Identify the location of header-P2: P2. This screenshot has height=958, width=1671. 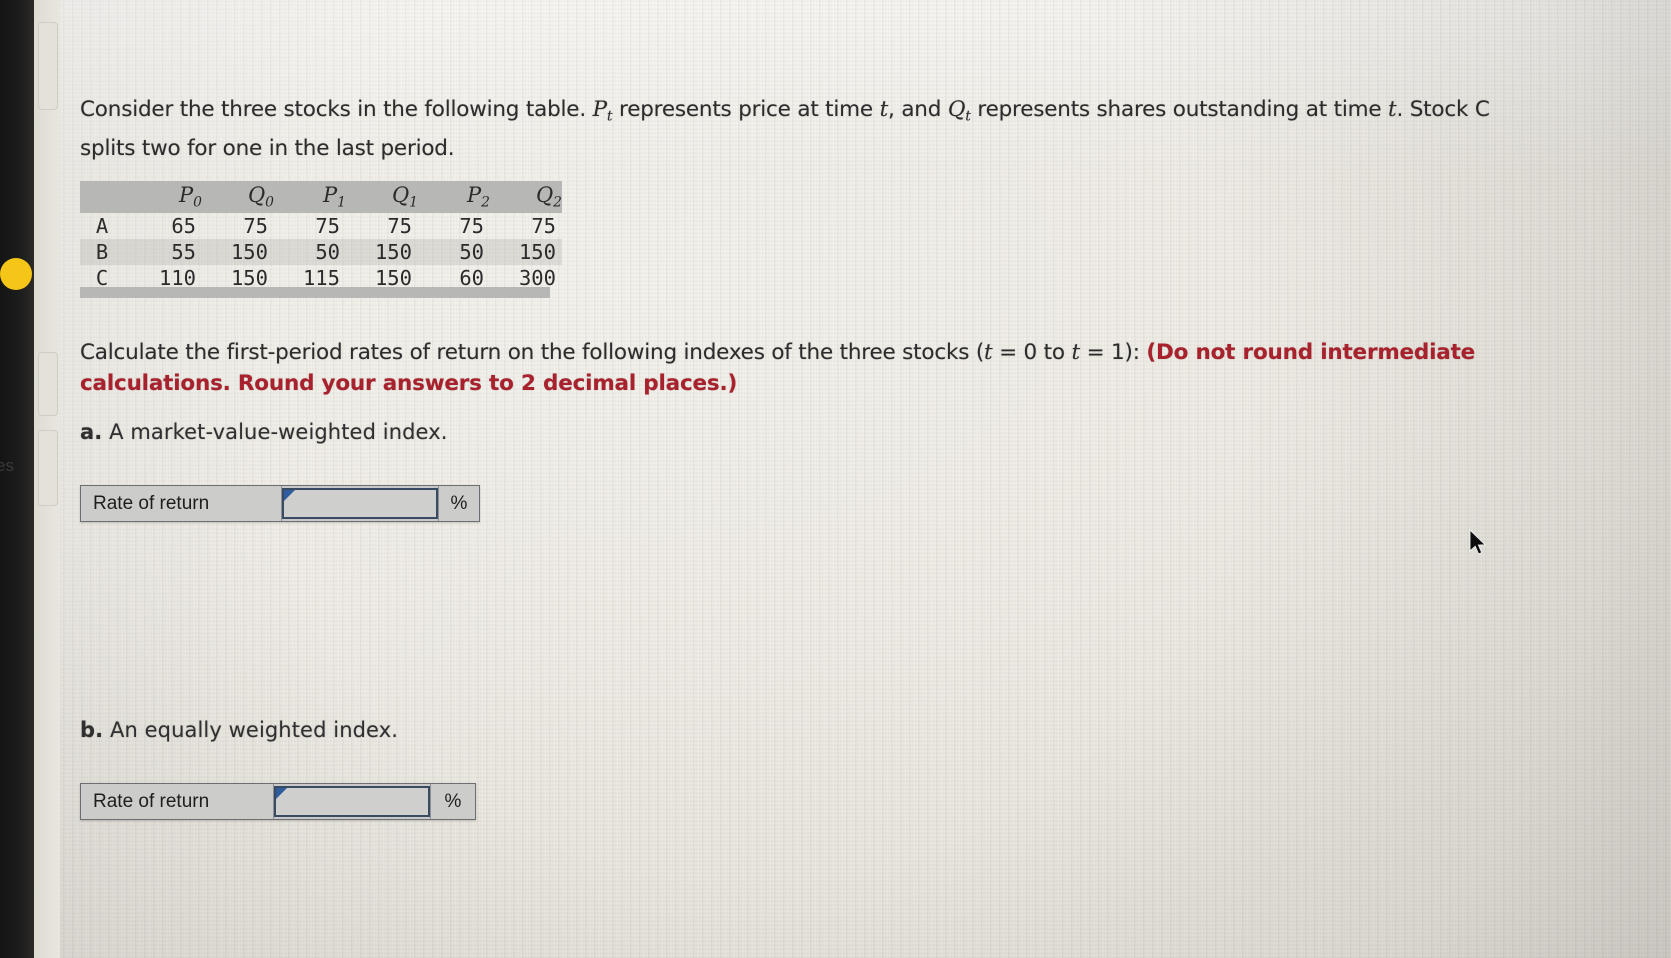
(454, 197).